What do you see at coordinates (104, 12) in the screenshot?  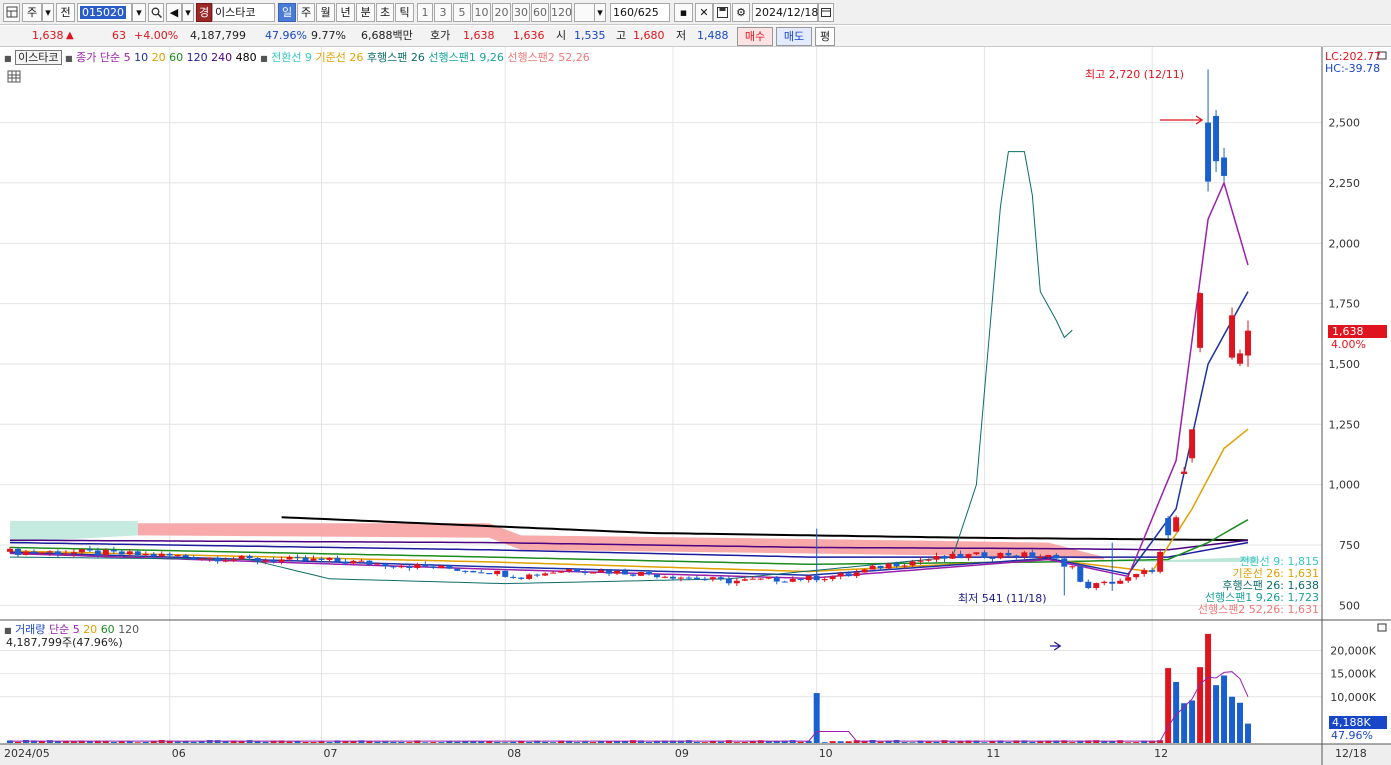 I see `code-input: 015020` at bounding box center [104, 12].